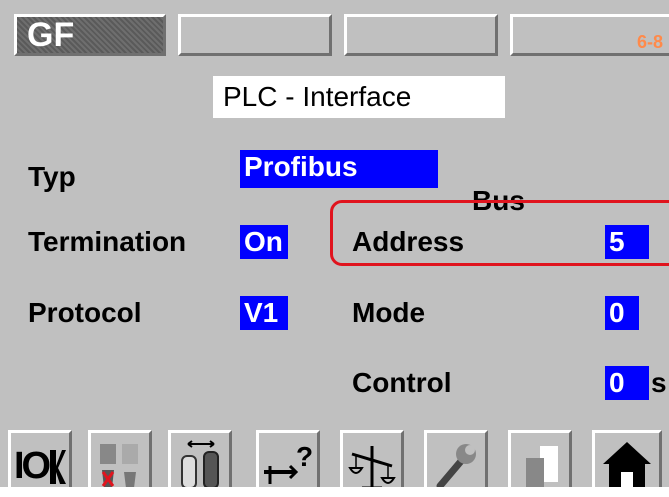 The width and height of the screenshot is (669, 497). Describe the element at coordinates (339, 169) in the screenshot. I see `typ-value: Profibus` at that location.